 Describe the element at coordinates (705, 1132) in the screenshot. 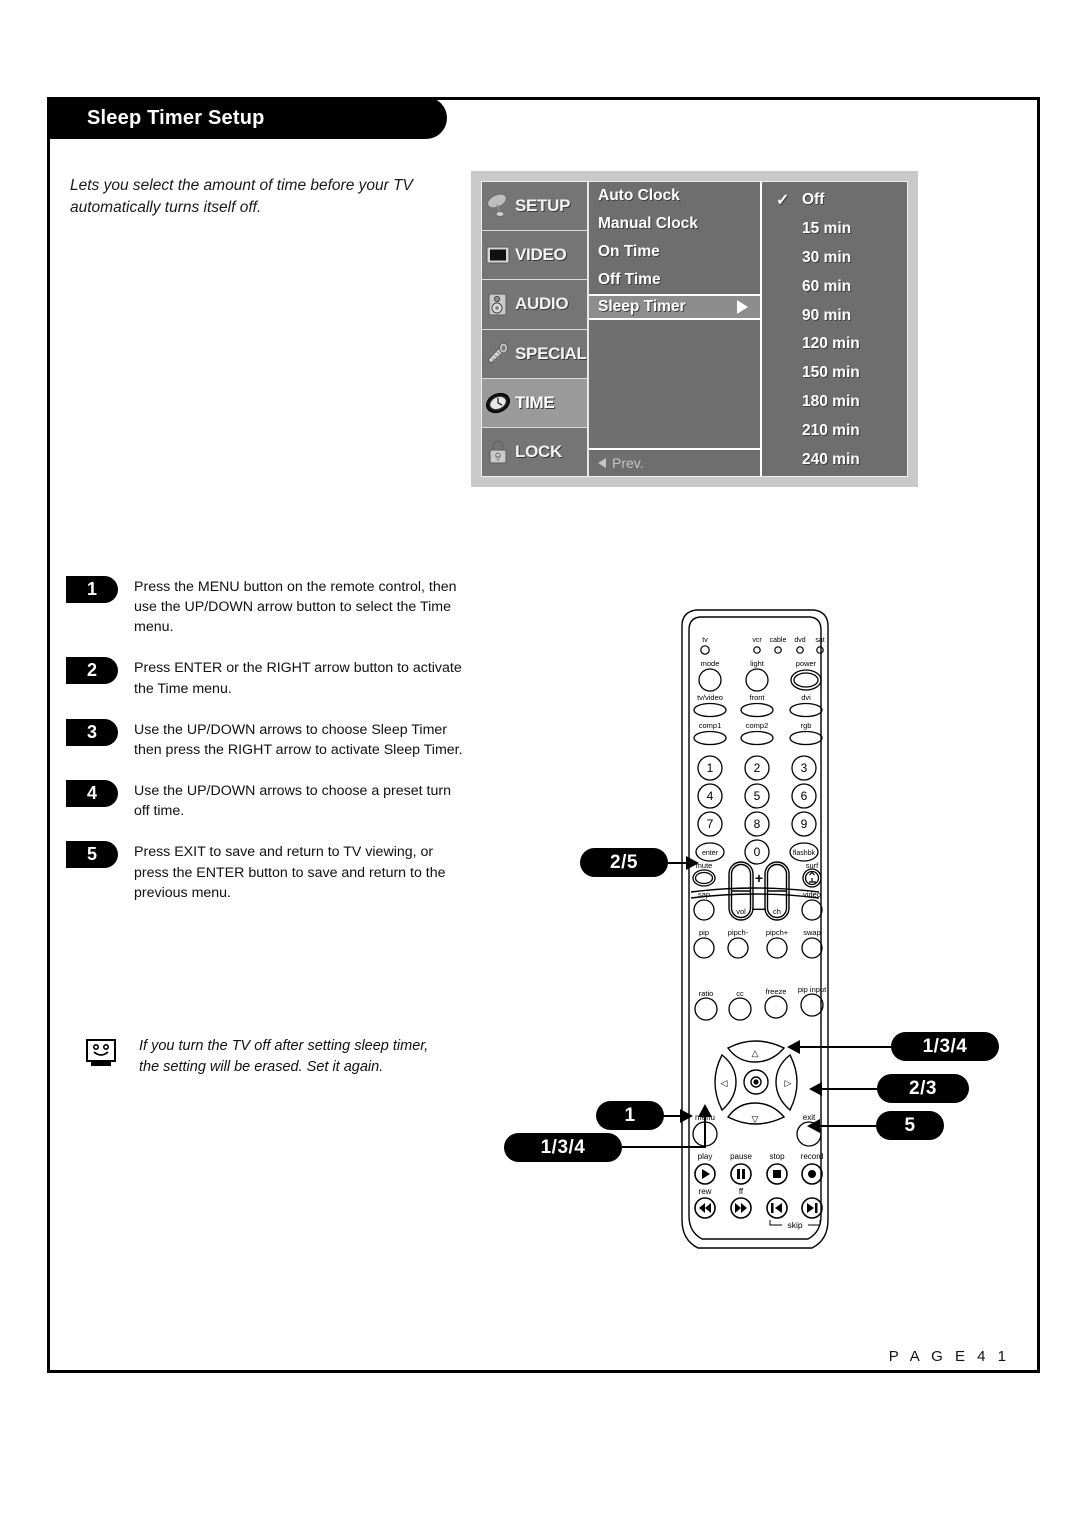

I see `leader-line-down-v` at that location.